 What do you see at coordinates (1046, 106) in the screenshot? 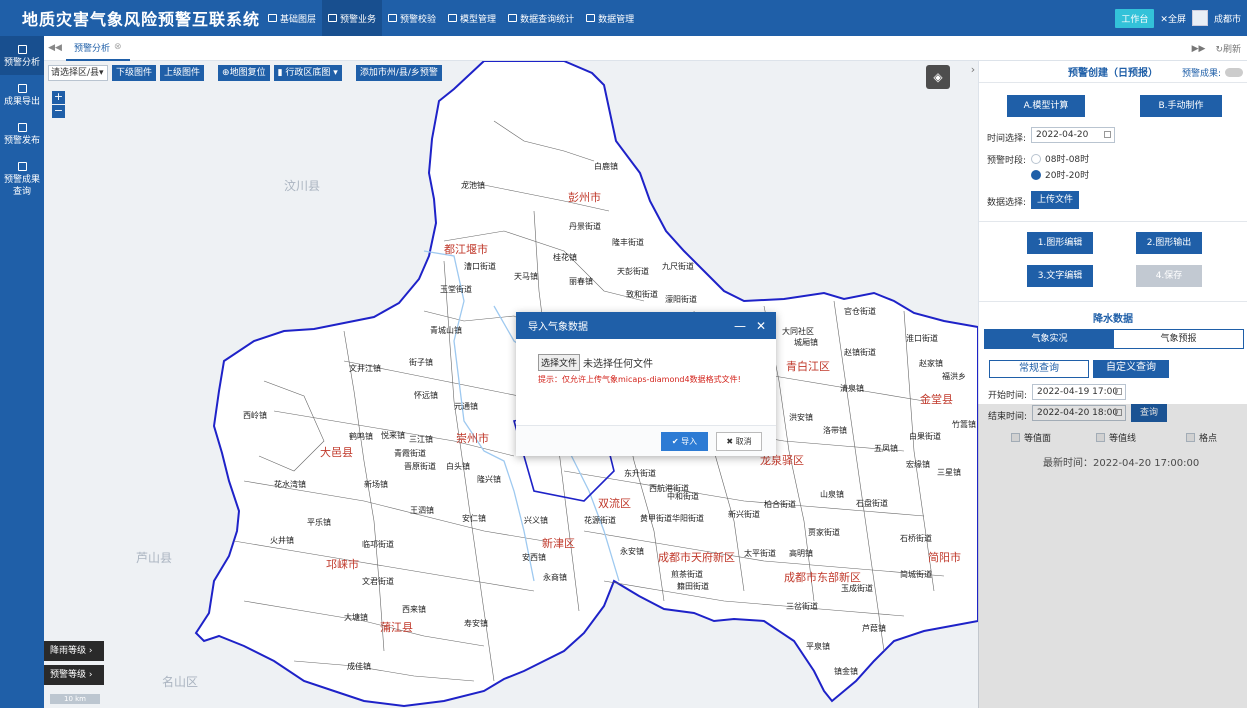
I see `model-calc-button: A.模型计算` at bounding box center [1046, 106].